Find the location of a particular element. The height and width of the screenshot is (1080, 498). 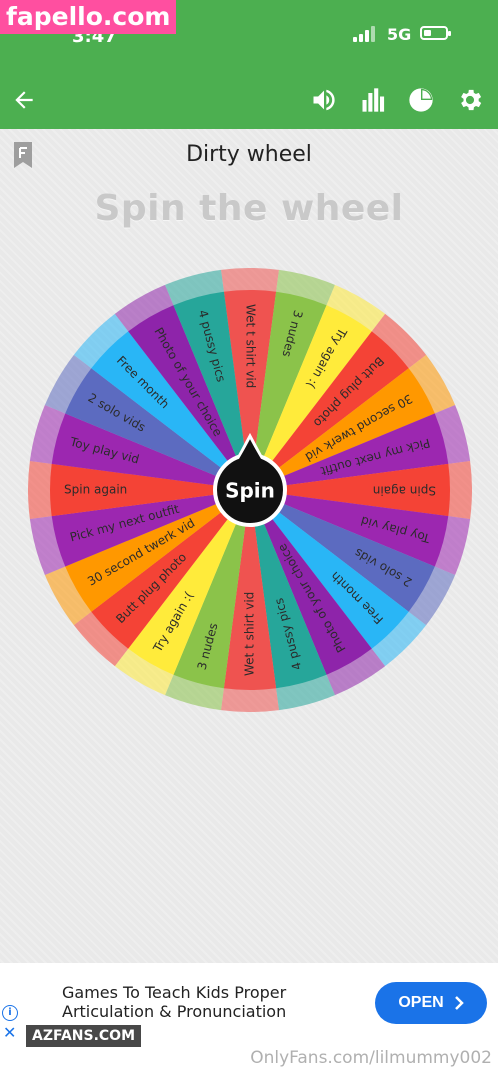

chevron-right-icon is located at coordinates (459, 1003).